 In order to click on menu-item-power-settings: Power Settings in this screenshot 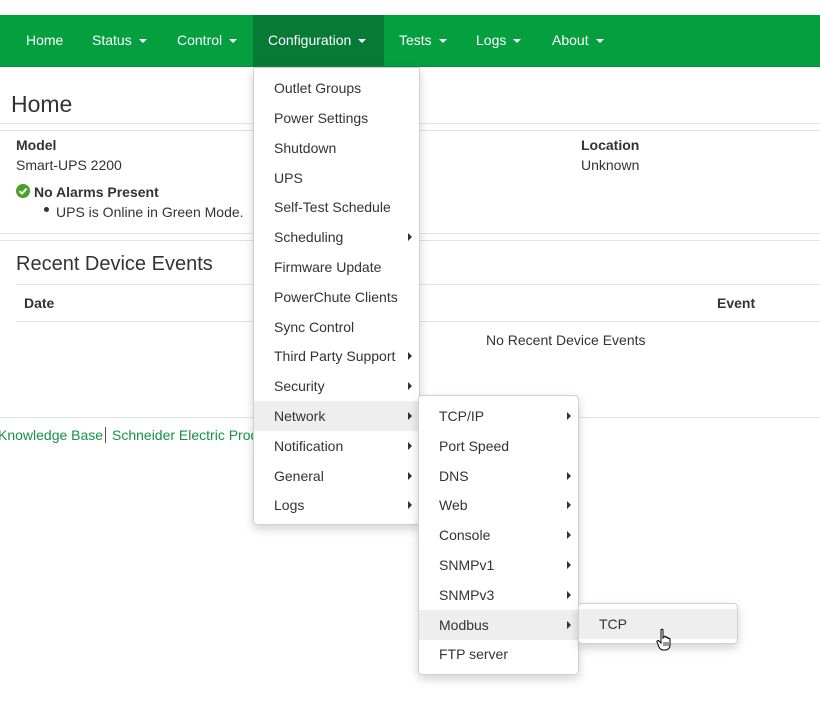, I will do `click(336, 118)`.